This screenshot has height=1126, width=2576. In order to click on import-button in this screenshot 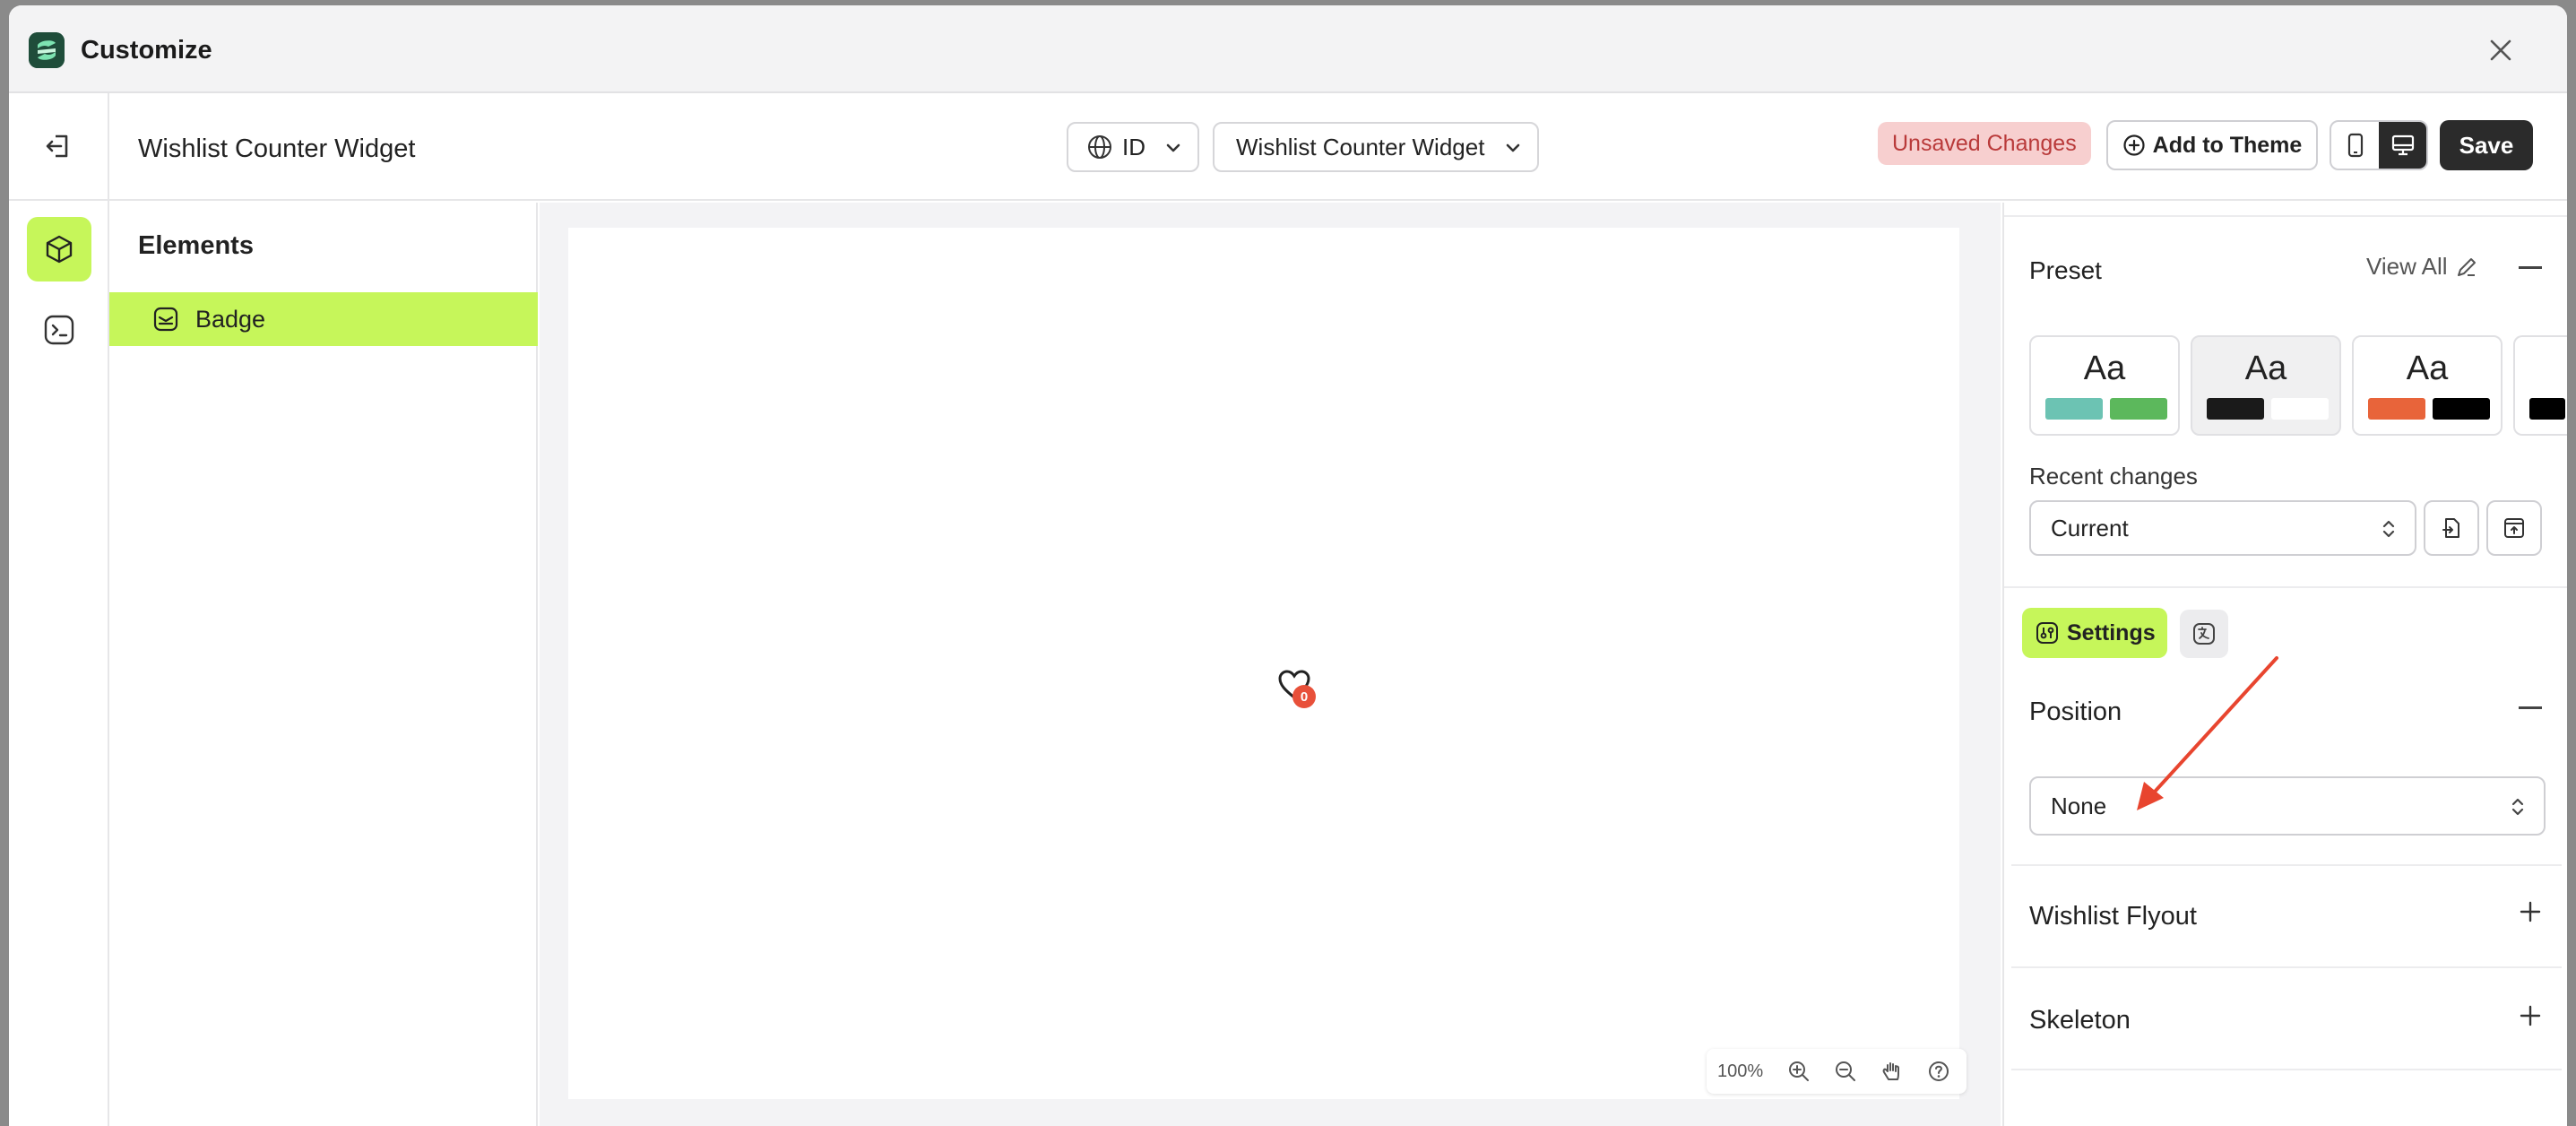, I will do `click(2451, 528)`.